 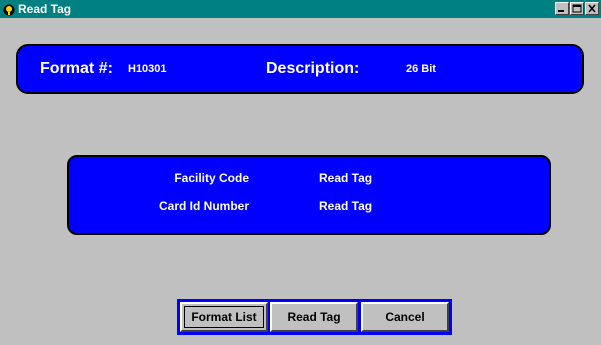 What do you see at coordinates (346, 178) in the screenshot?
I see `facility-code-value: Read Tag` at bounding box center [346, 178].